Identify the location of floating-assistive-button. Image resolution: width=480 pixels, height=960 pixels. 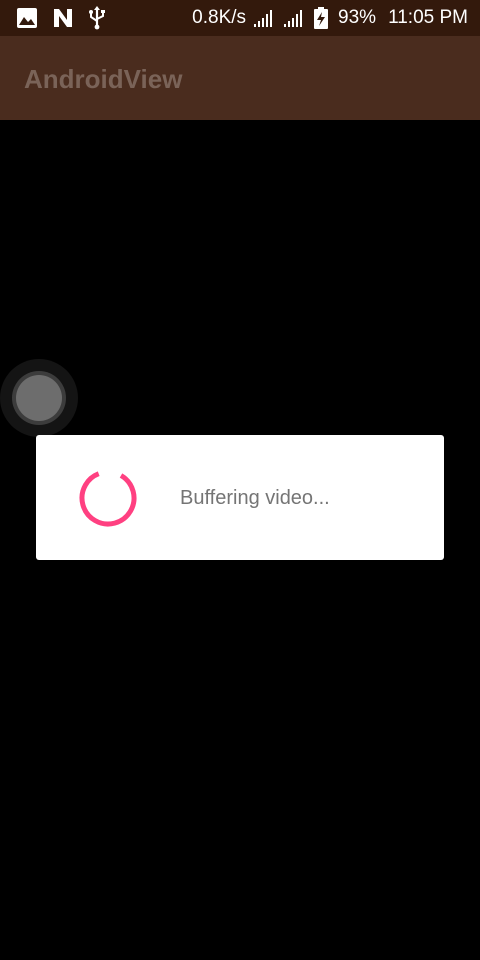
(39, 398).